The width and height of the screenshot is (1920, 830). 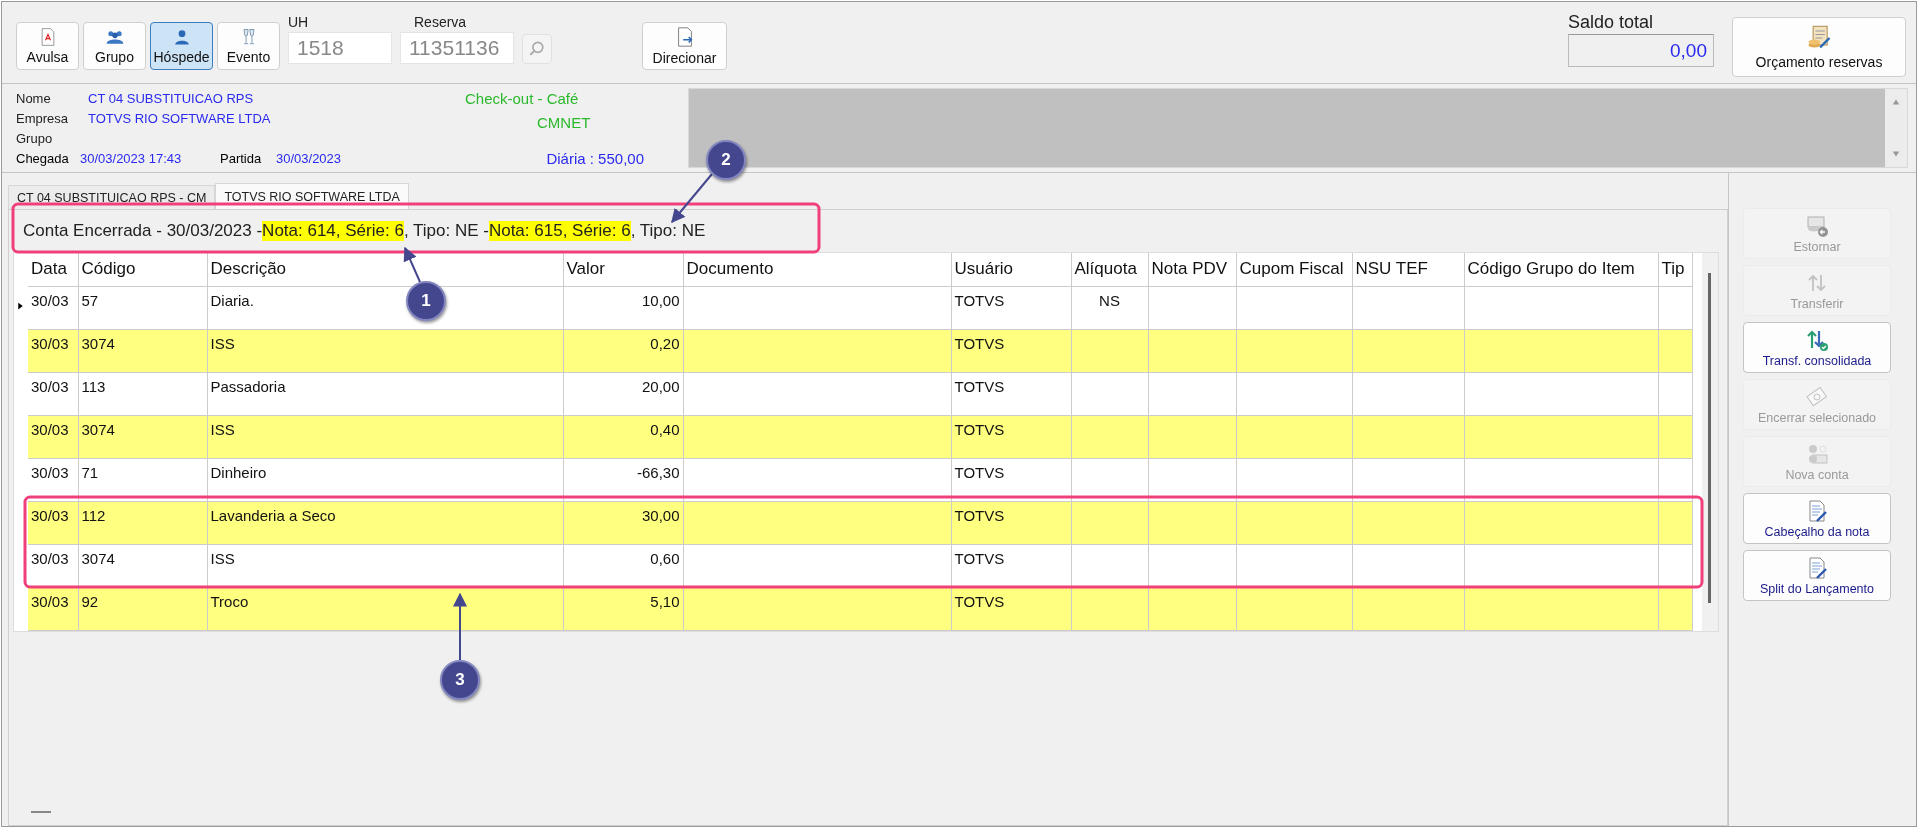 I want to click on origin-text: CMNET, so click(x=564, y=122).